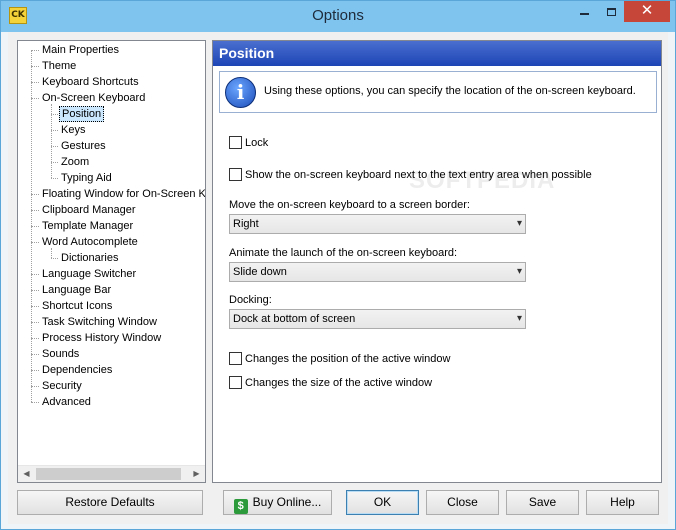  Describe the element at coordinates (108, 474) in the screenshot. I see `scrollbar-thumb` at that location.